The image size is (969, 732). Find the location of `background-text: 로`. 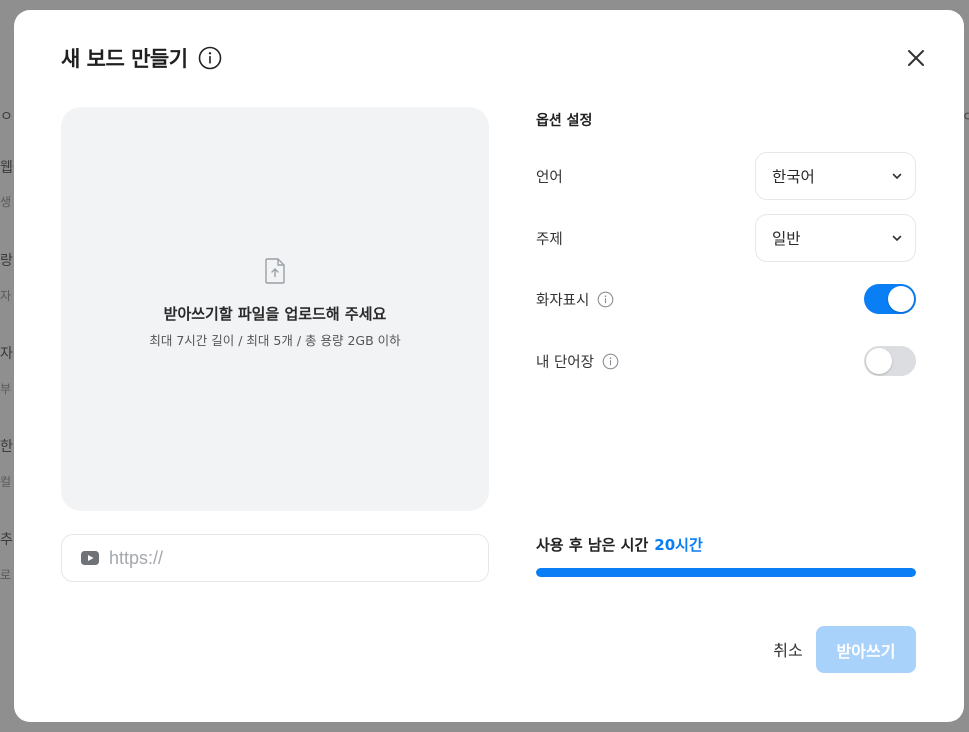

background-text: 로 is located at coordinates (6, 575).